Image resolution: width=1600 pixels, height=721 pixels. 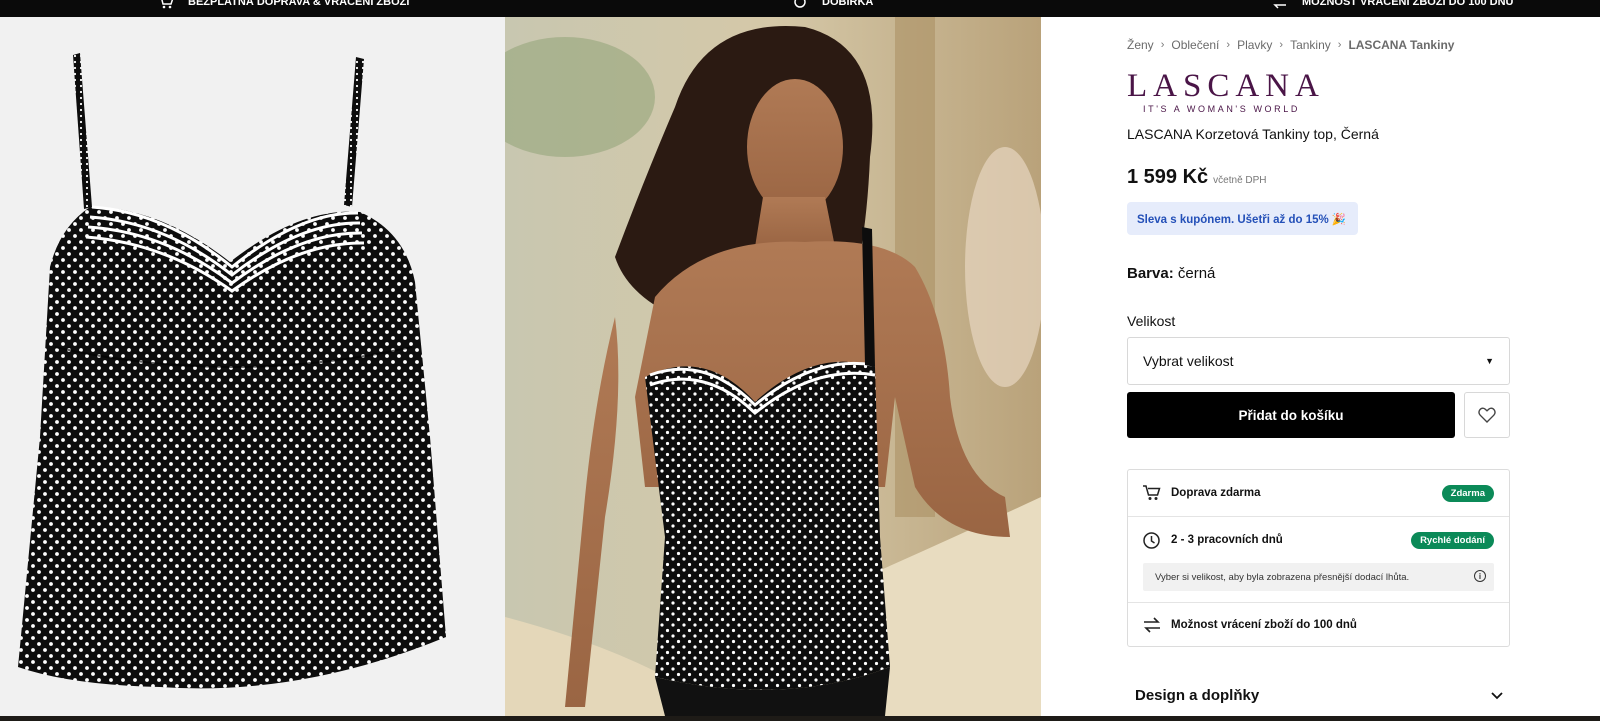 I want to click on brand-logo: LASCANA IT'S A WOMAN'S WORLD, so click(x=1227, y=91).